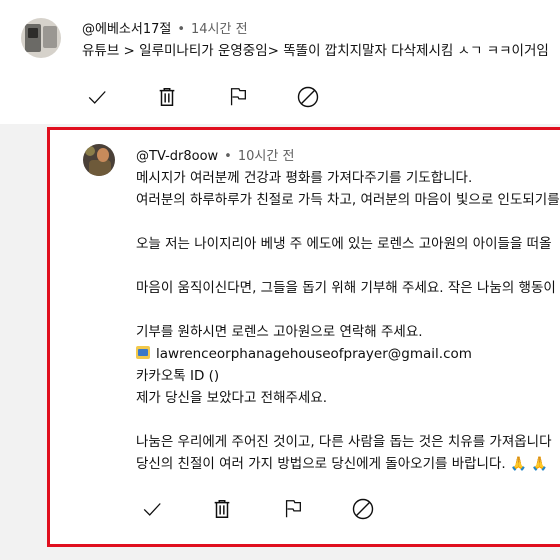 The height and width of the screenshot is (560, 560). I want to click on reply-line-email: lawrenceorphanagehouseofprayer@gmail.com, so click(304, 354).